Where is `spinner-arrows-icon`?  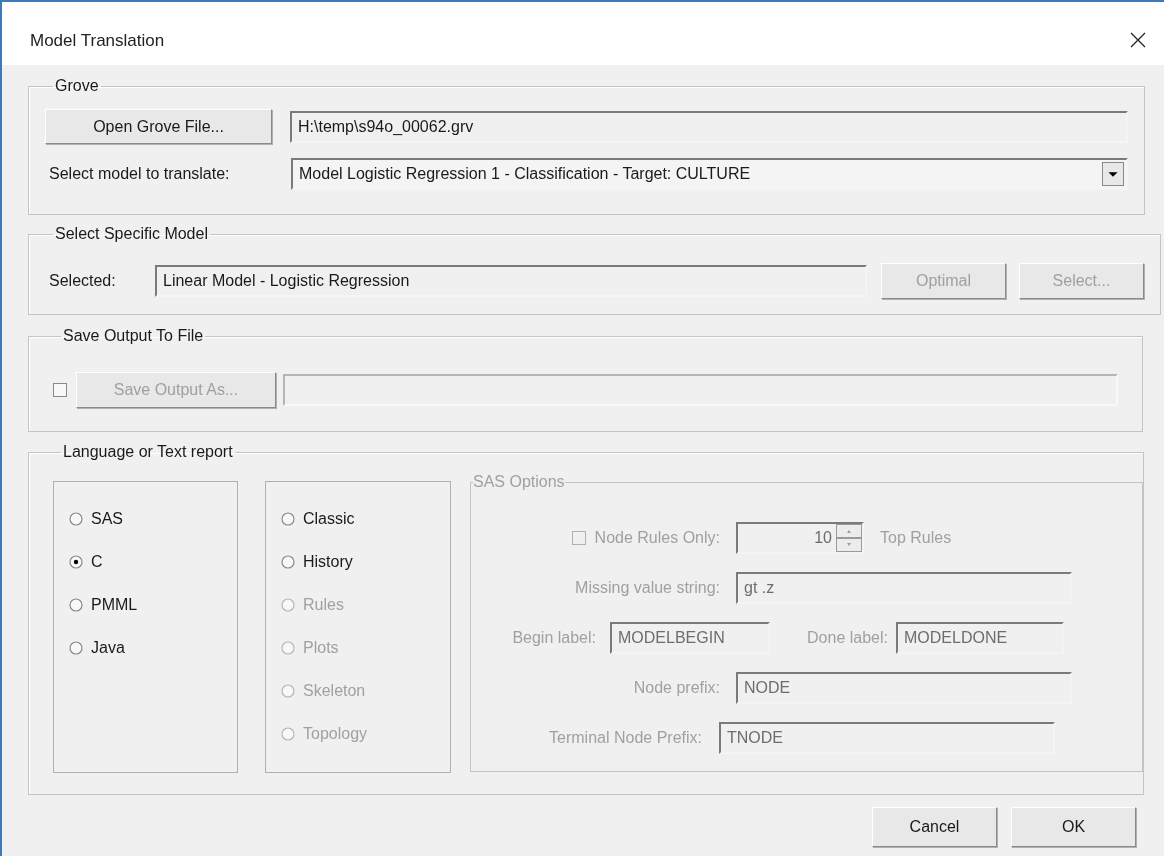
spinner-arrows-icon is located at coordinates (849, 538).